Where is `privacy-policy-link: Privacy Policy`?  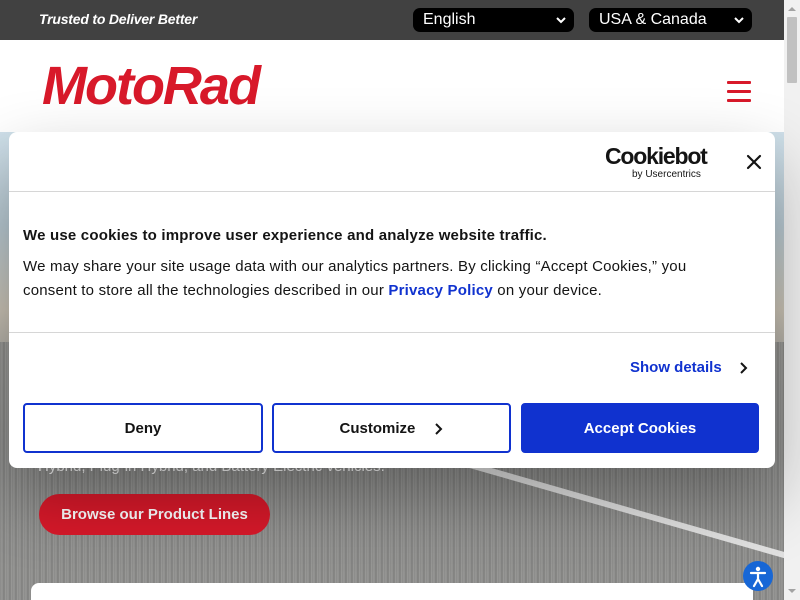
privacy-policy-link: Privacy Policy is located at coordinates (440, 290).